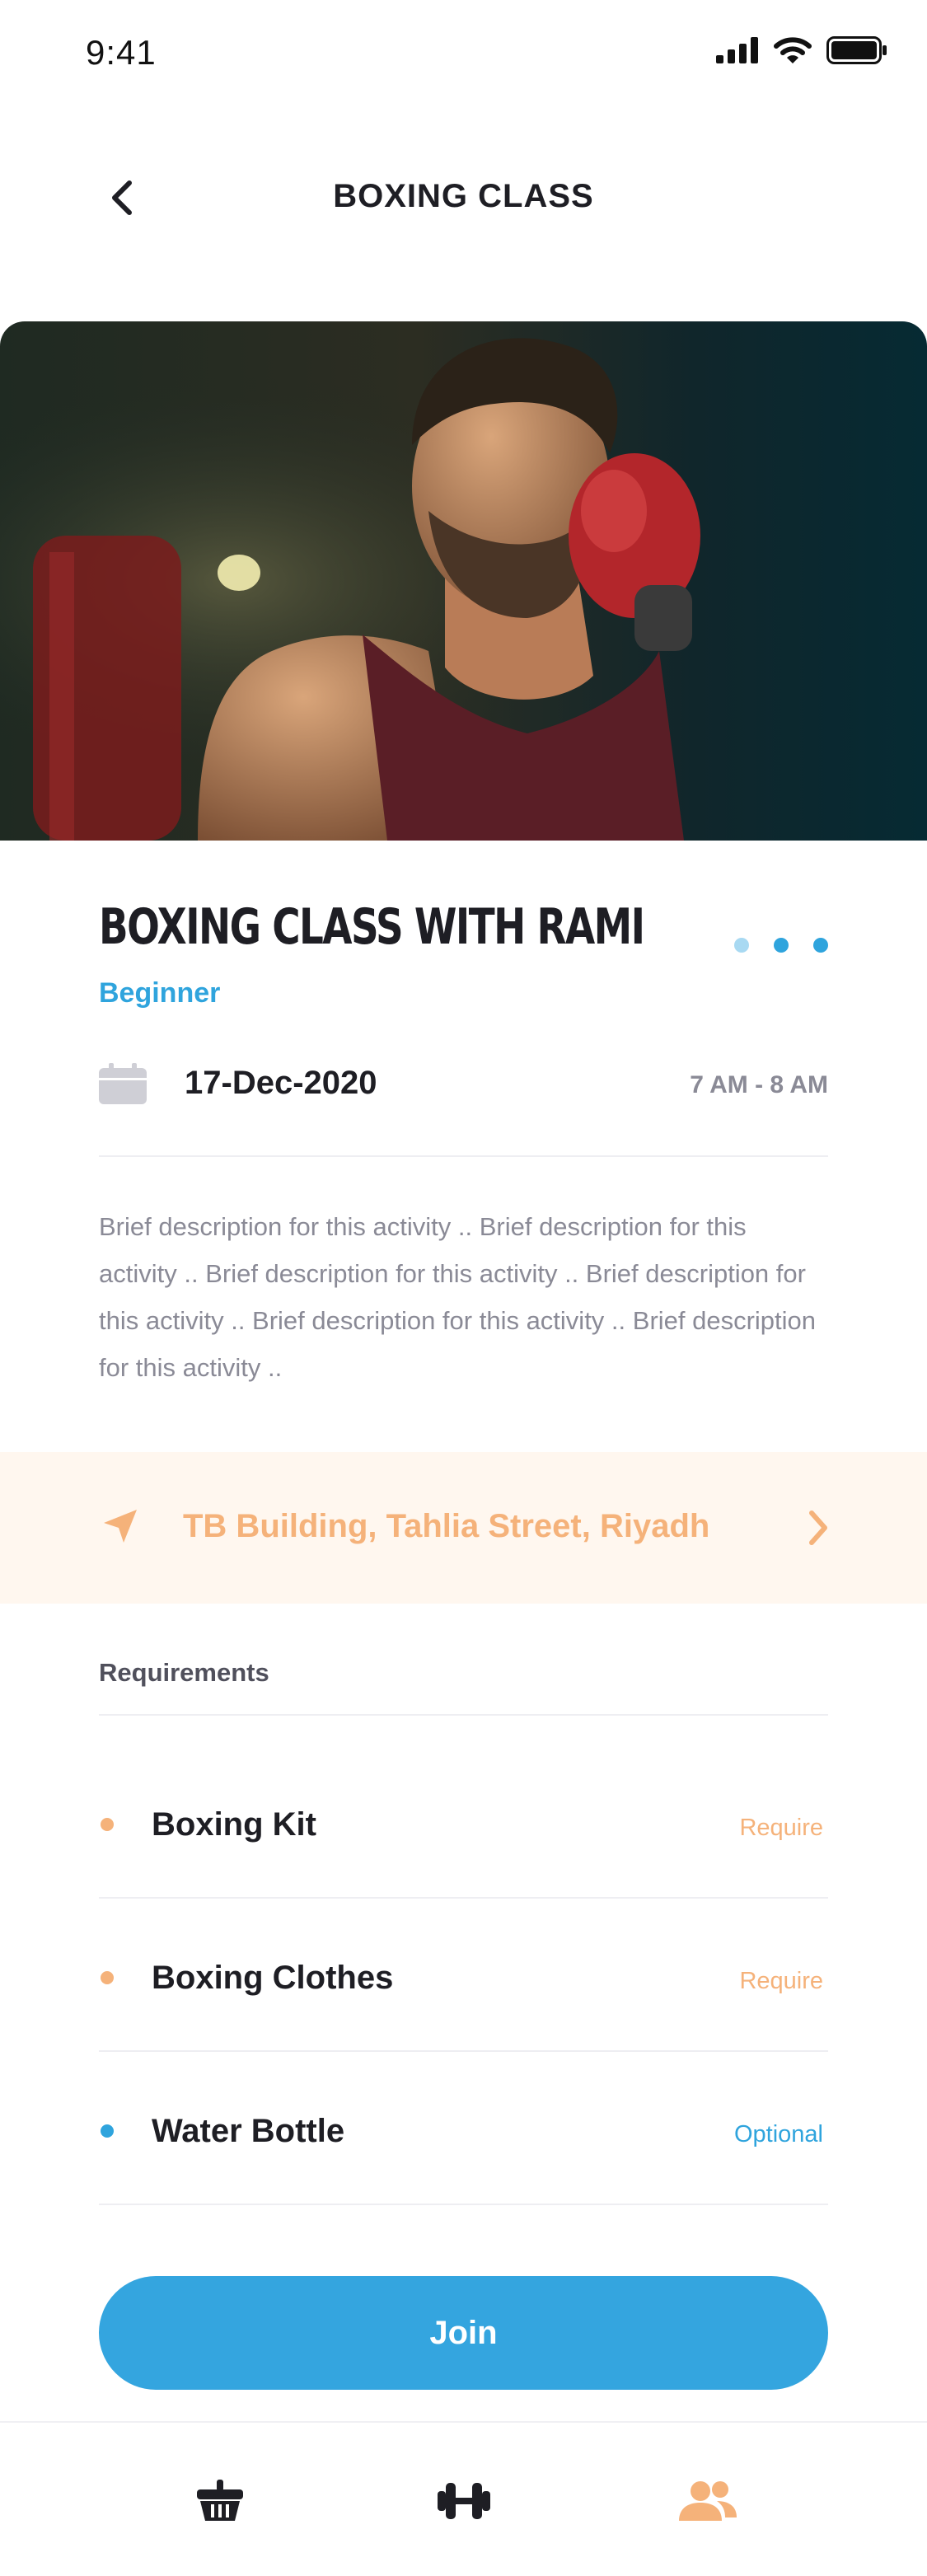  I want to click on level-label: Beginner, so click(160, 993).